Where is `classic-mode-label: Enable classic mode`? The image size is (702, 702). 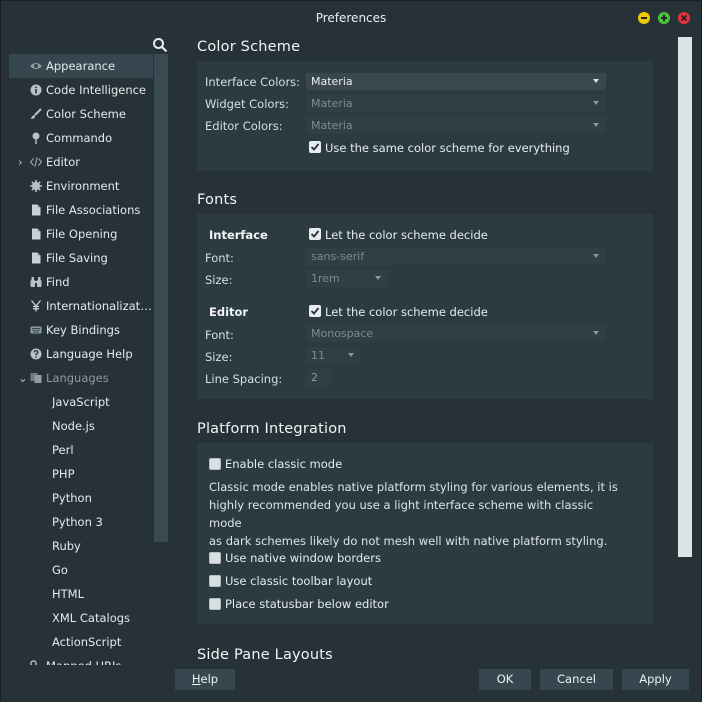 classic-mode-label: Enable classic mode is located at coordinates (284, 464).